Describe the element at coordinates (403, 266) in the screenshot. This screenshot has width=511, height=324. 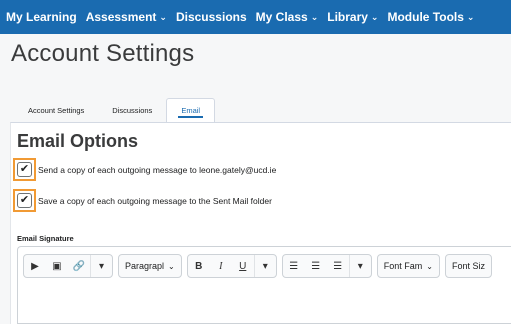
I see `font-family-value: Font Fam` at that location.